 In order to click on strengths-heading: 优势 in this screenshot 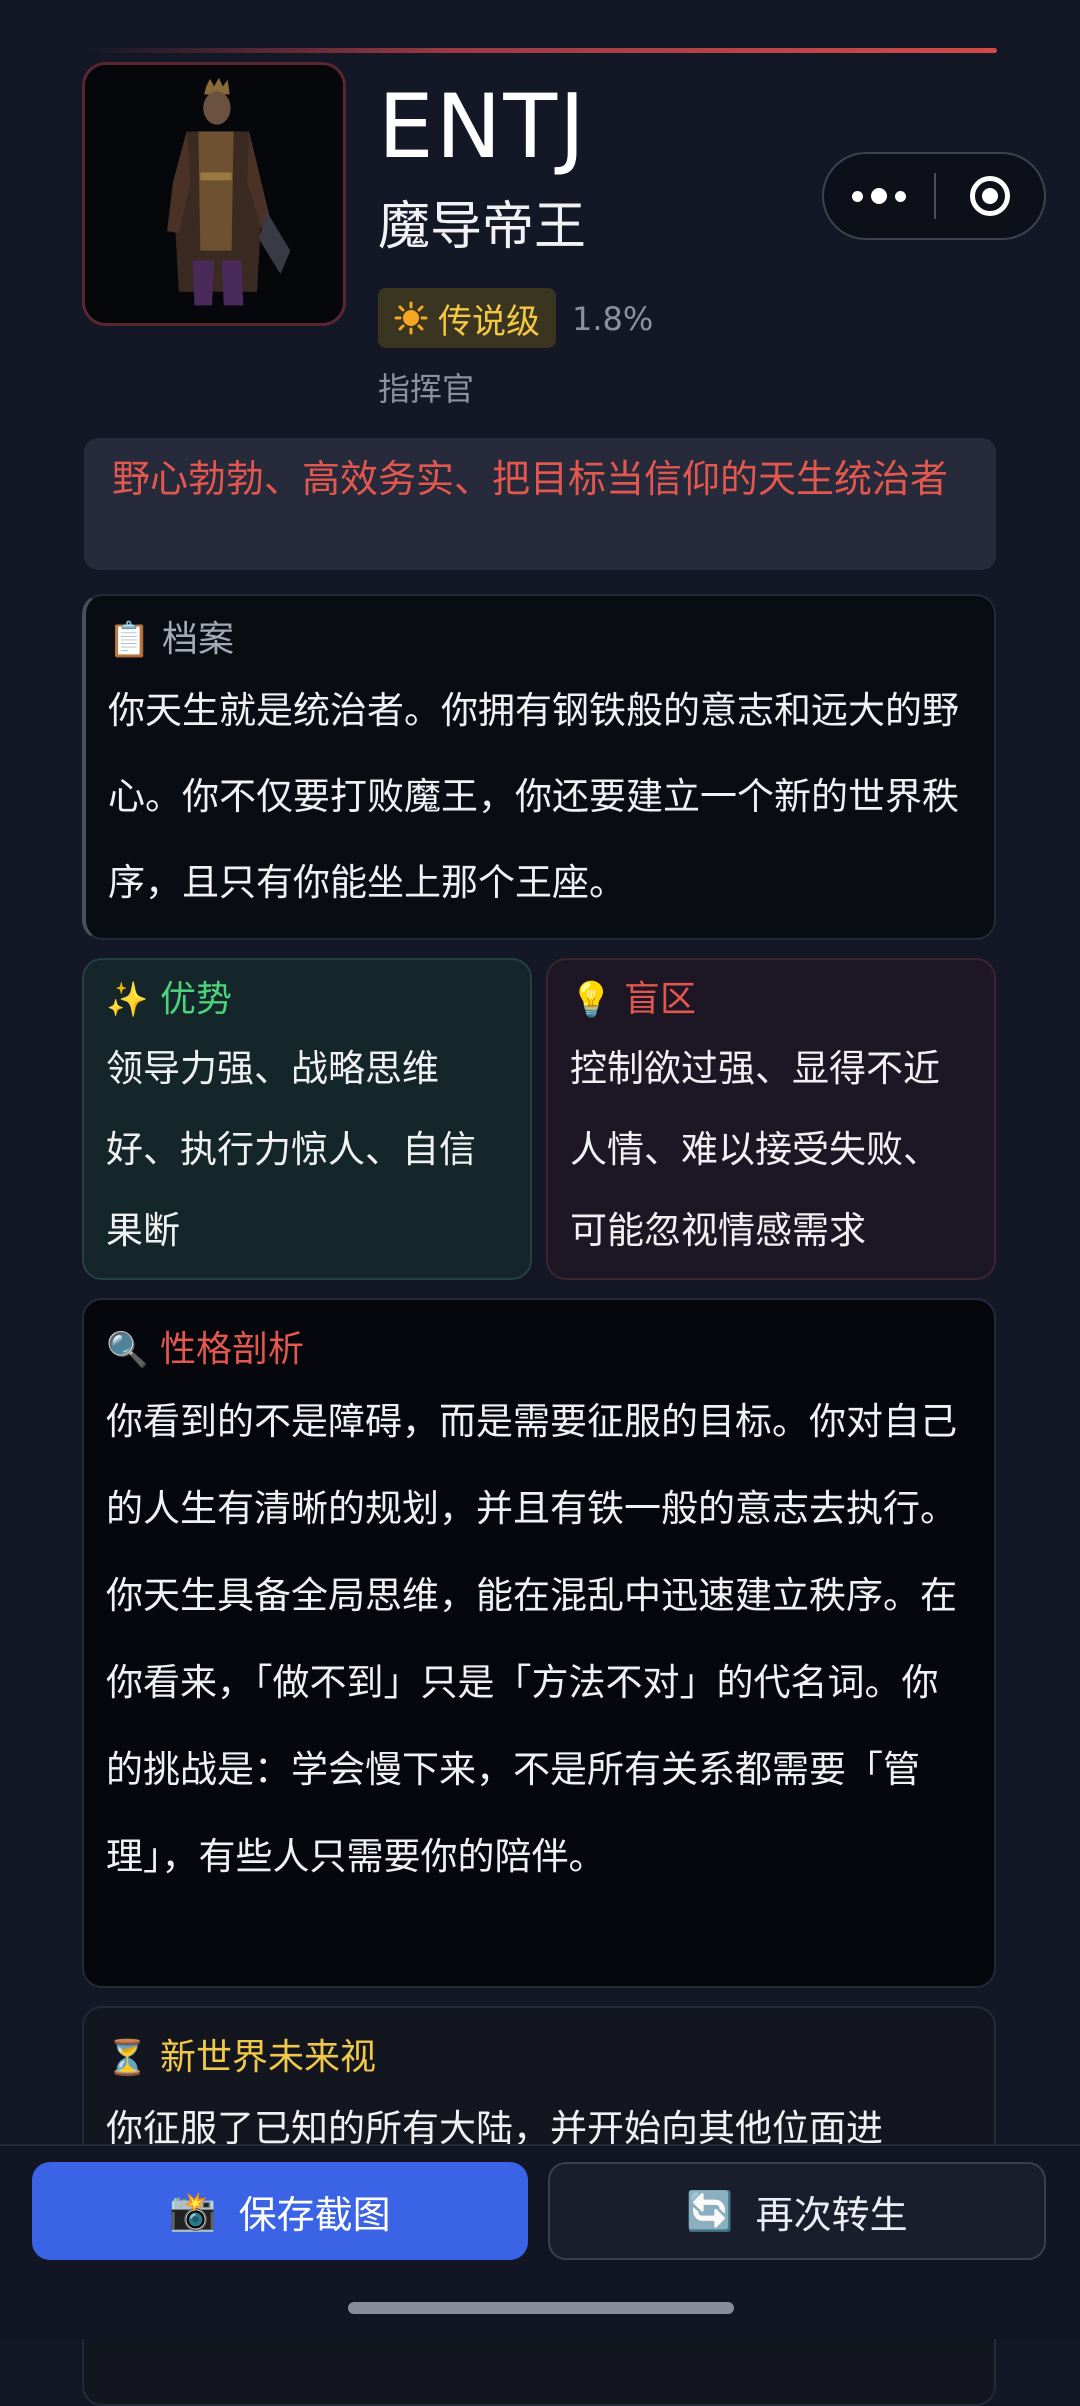, I will do `click(196, 999)`.